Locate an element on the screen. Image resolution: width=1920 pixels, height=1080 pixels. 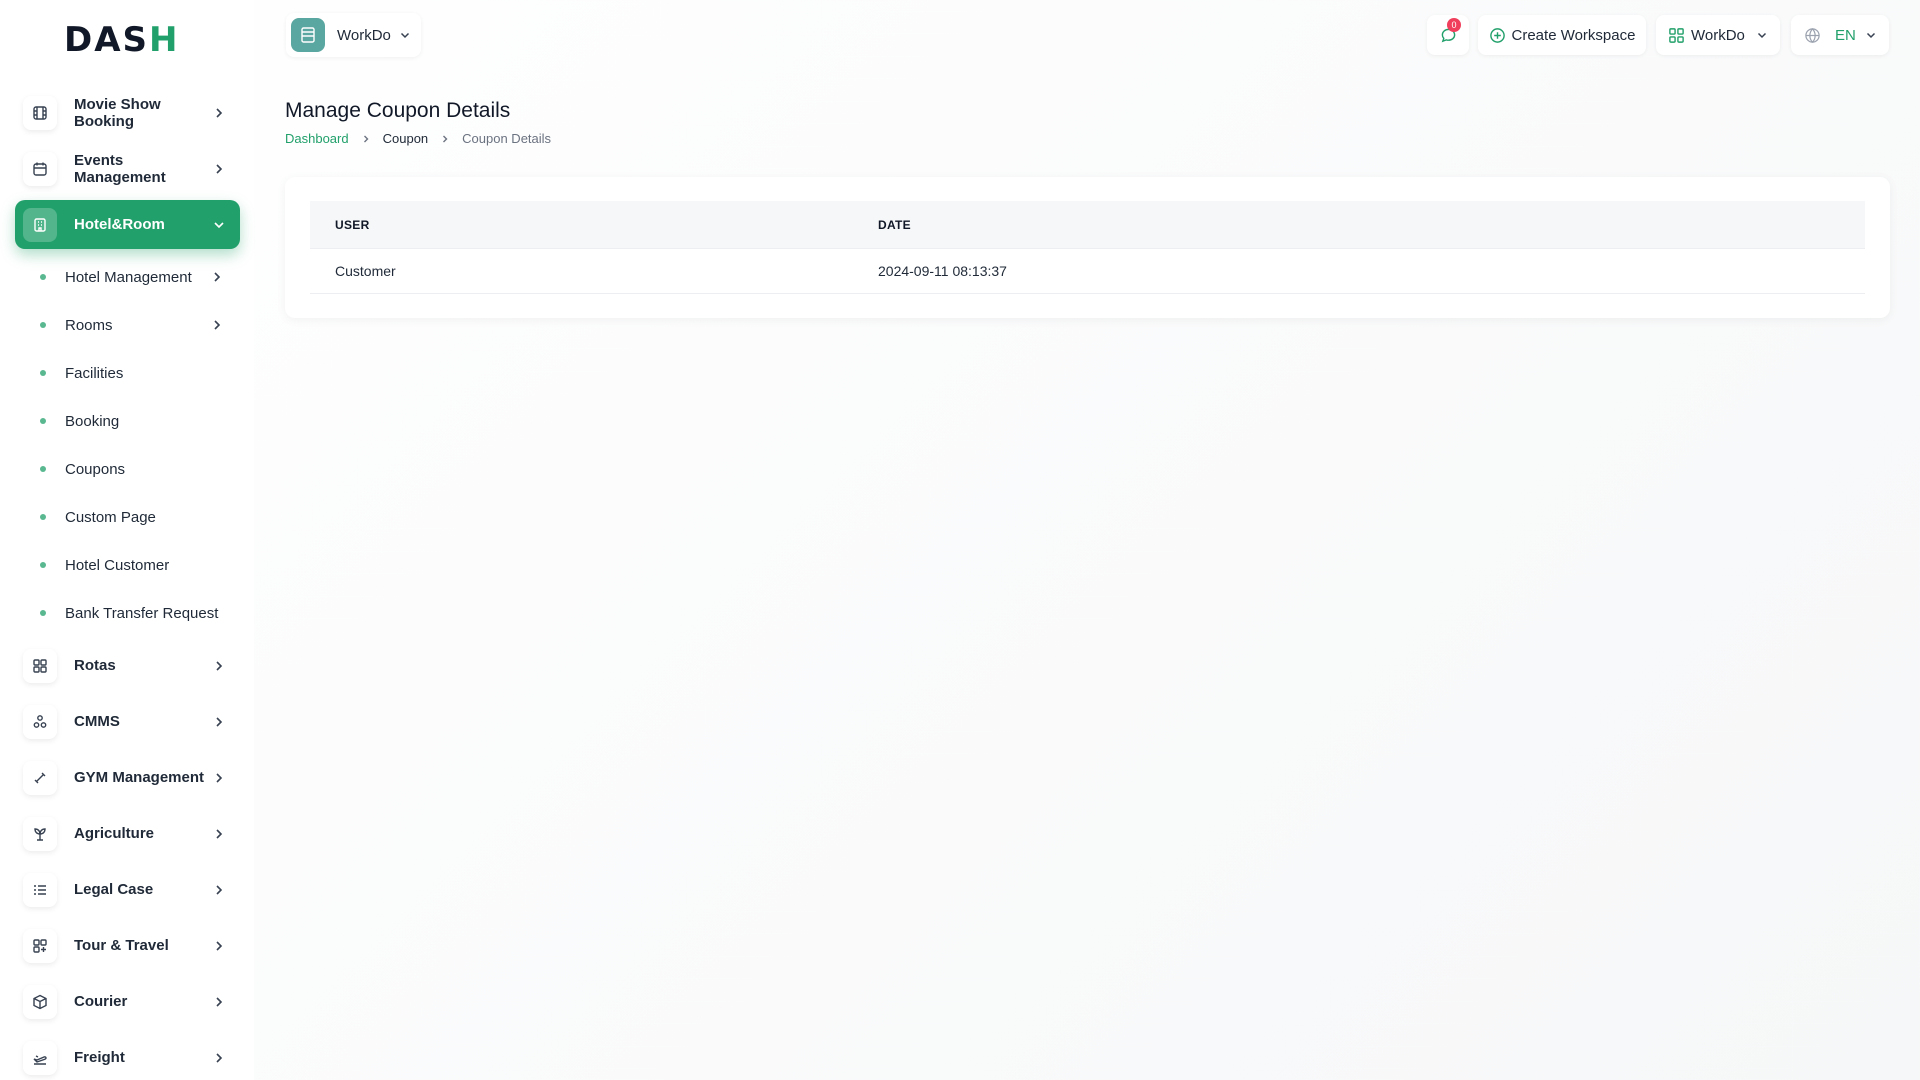
sidebar-subitem-coupons: Coupons is located at coordinates (134, 469).